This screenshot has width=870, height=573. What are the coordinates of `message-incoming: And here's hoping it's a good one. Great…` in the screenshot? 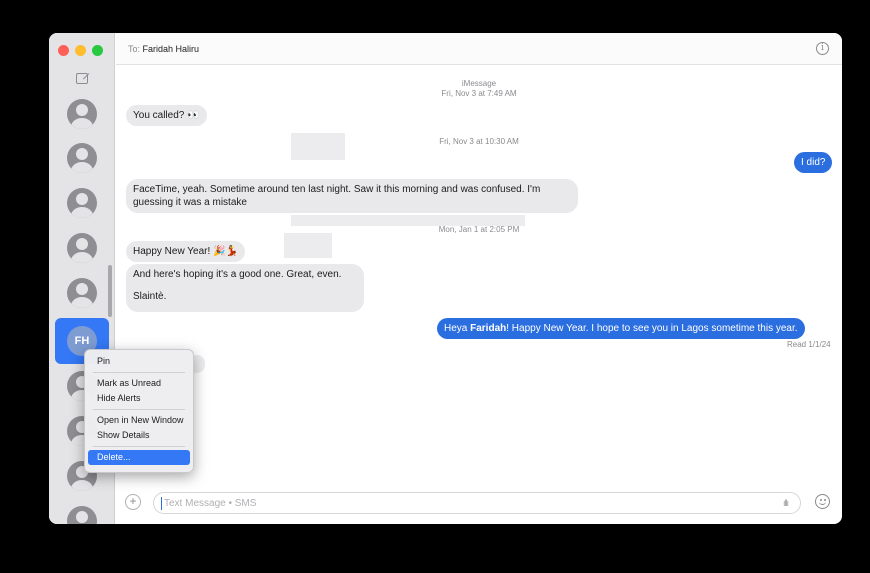 It's located at (245, 288).